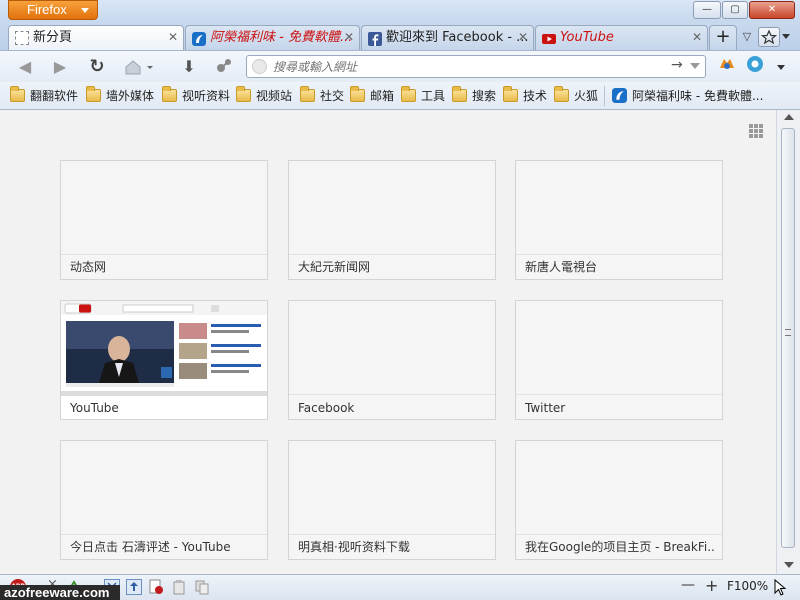  What do you see at coordinates (545, 408) in the screenshot?
I see `tile-title: Twitter` at bounding box center [545, 408].